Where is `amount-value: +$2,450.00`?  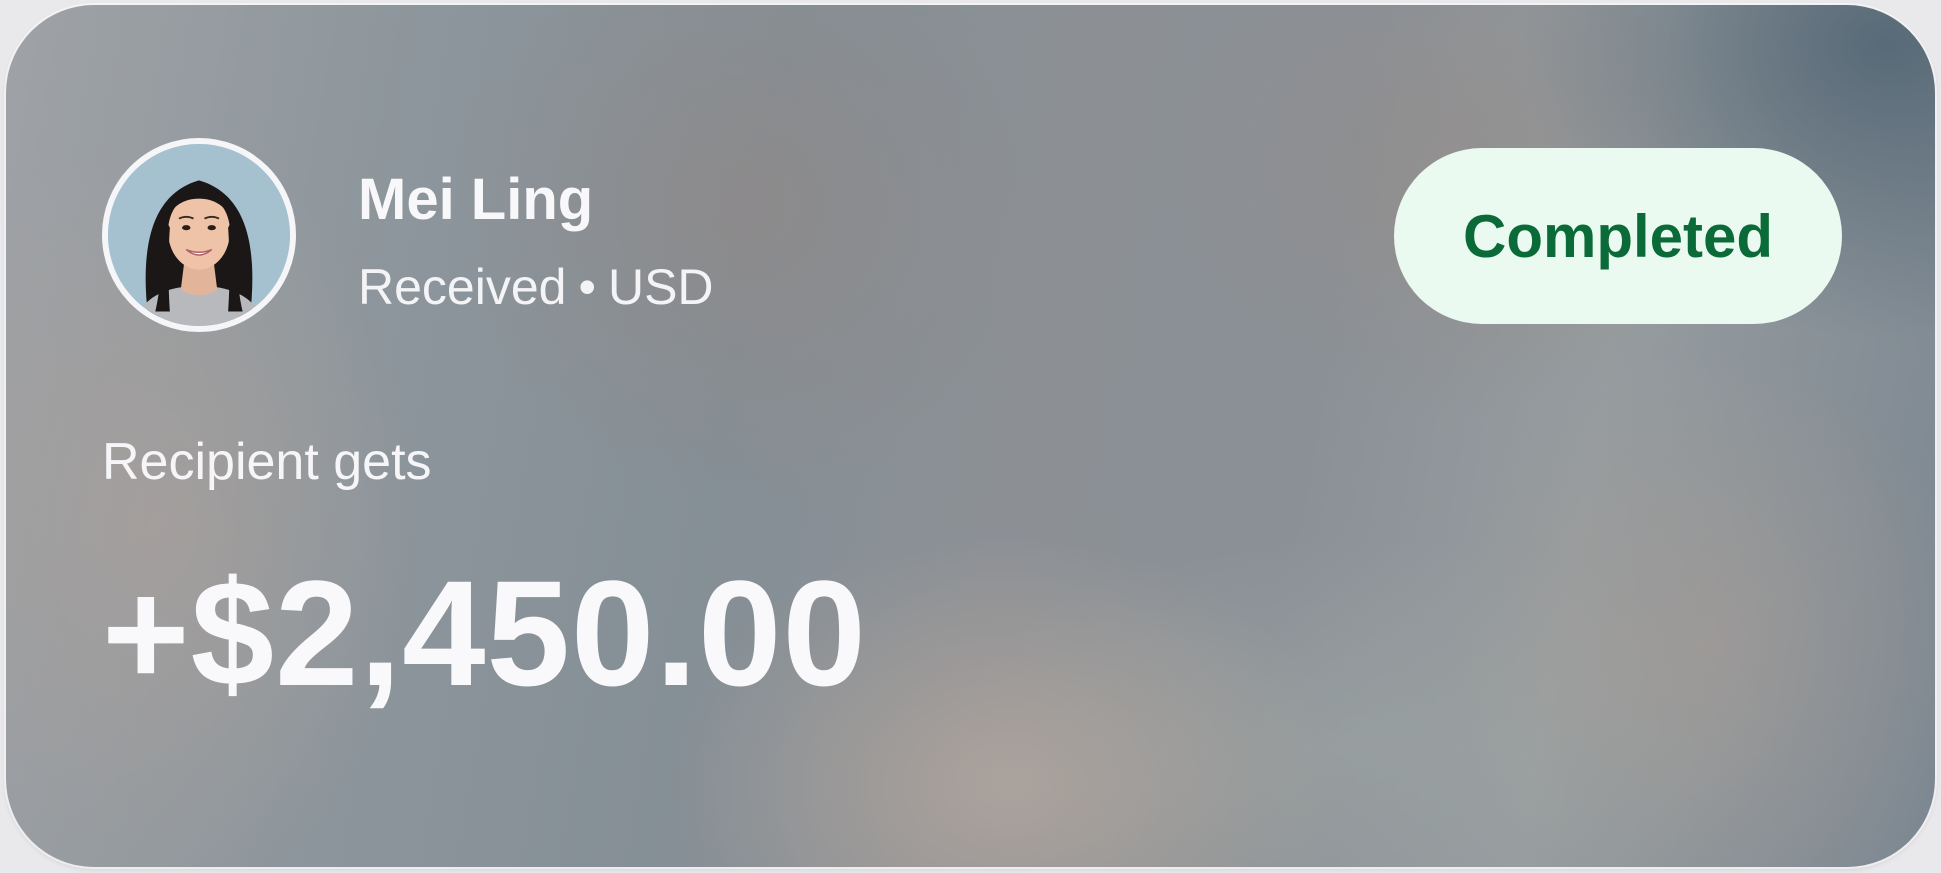
amount-value: +$2,450.00 is located at coordinates (484, 633).